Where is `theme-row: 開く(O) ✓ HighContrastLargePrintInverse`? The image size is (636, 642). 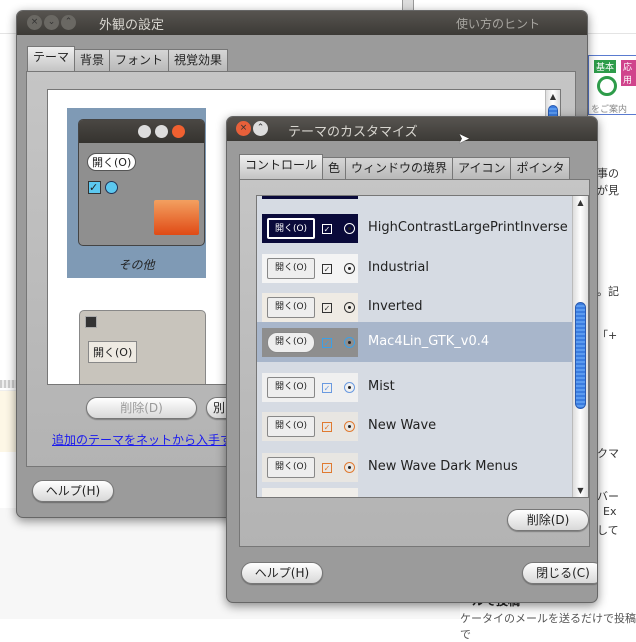
theme-row: 開く(O) ✓ HighContrastLargePrintInverse is located at coordinates (414, 228).